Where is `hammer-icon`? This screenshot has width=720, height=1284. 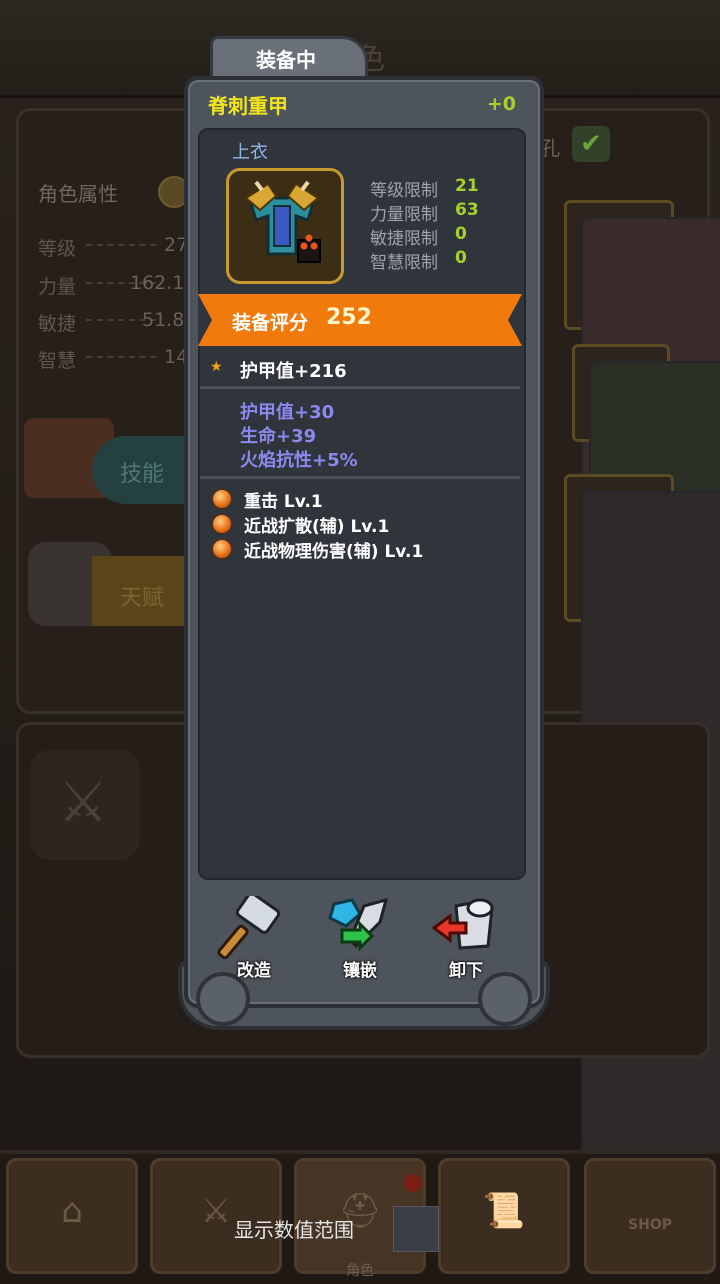
hammer-icon is located at coordinates (249, 926).